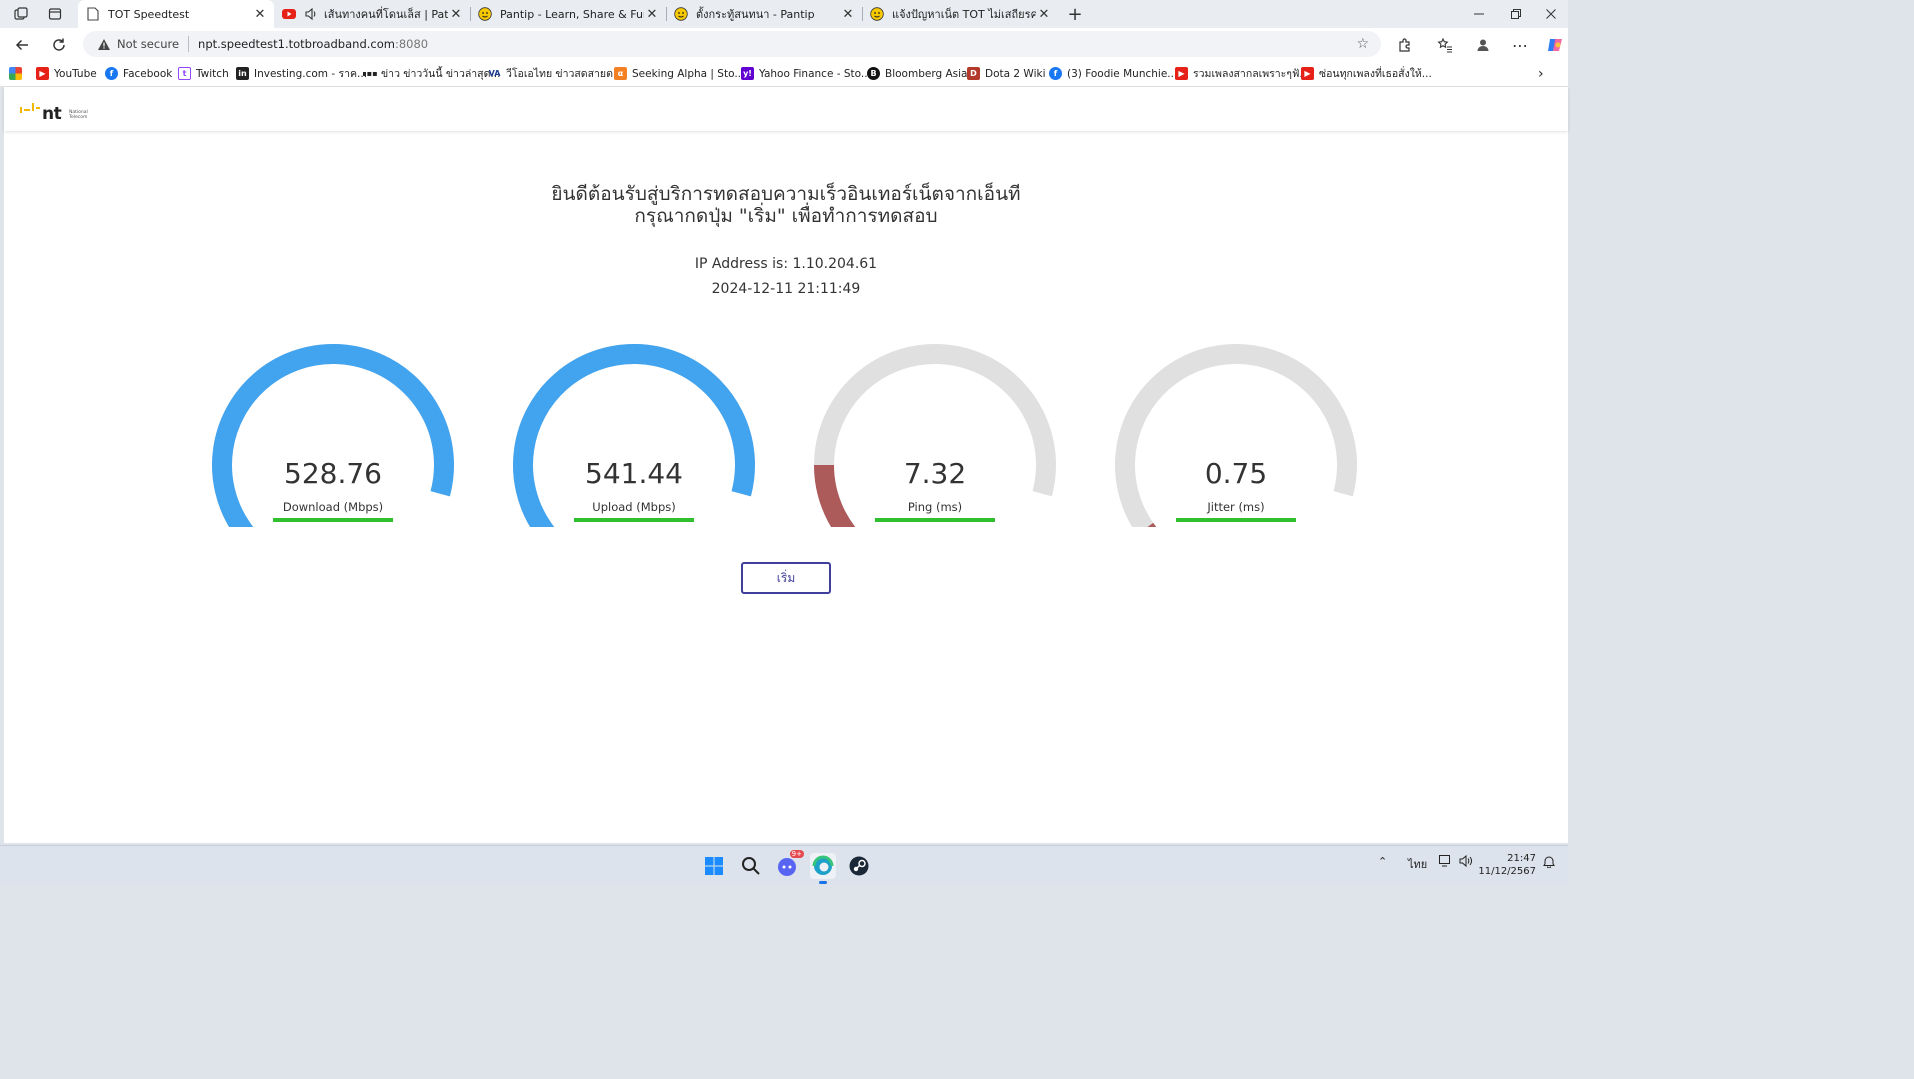  What do you see at coordinates (333, 520) in the screenshot?
I see `download-underline` at bounding box center [333, 520].